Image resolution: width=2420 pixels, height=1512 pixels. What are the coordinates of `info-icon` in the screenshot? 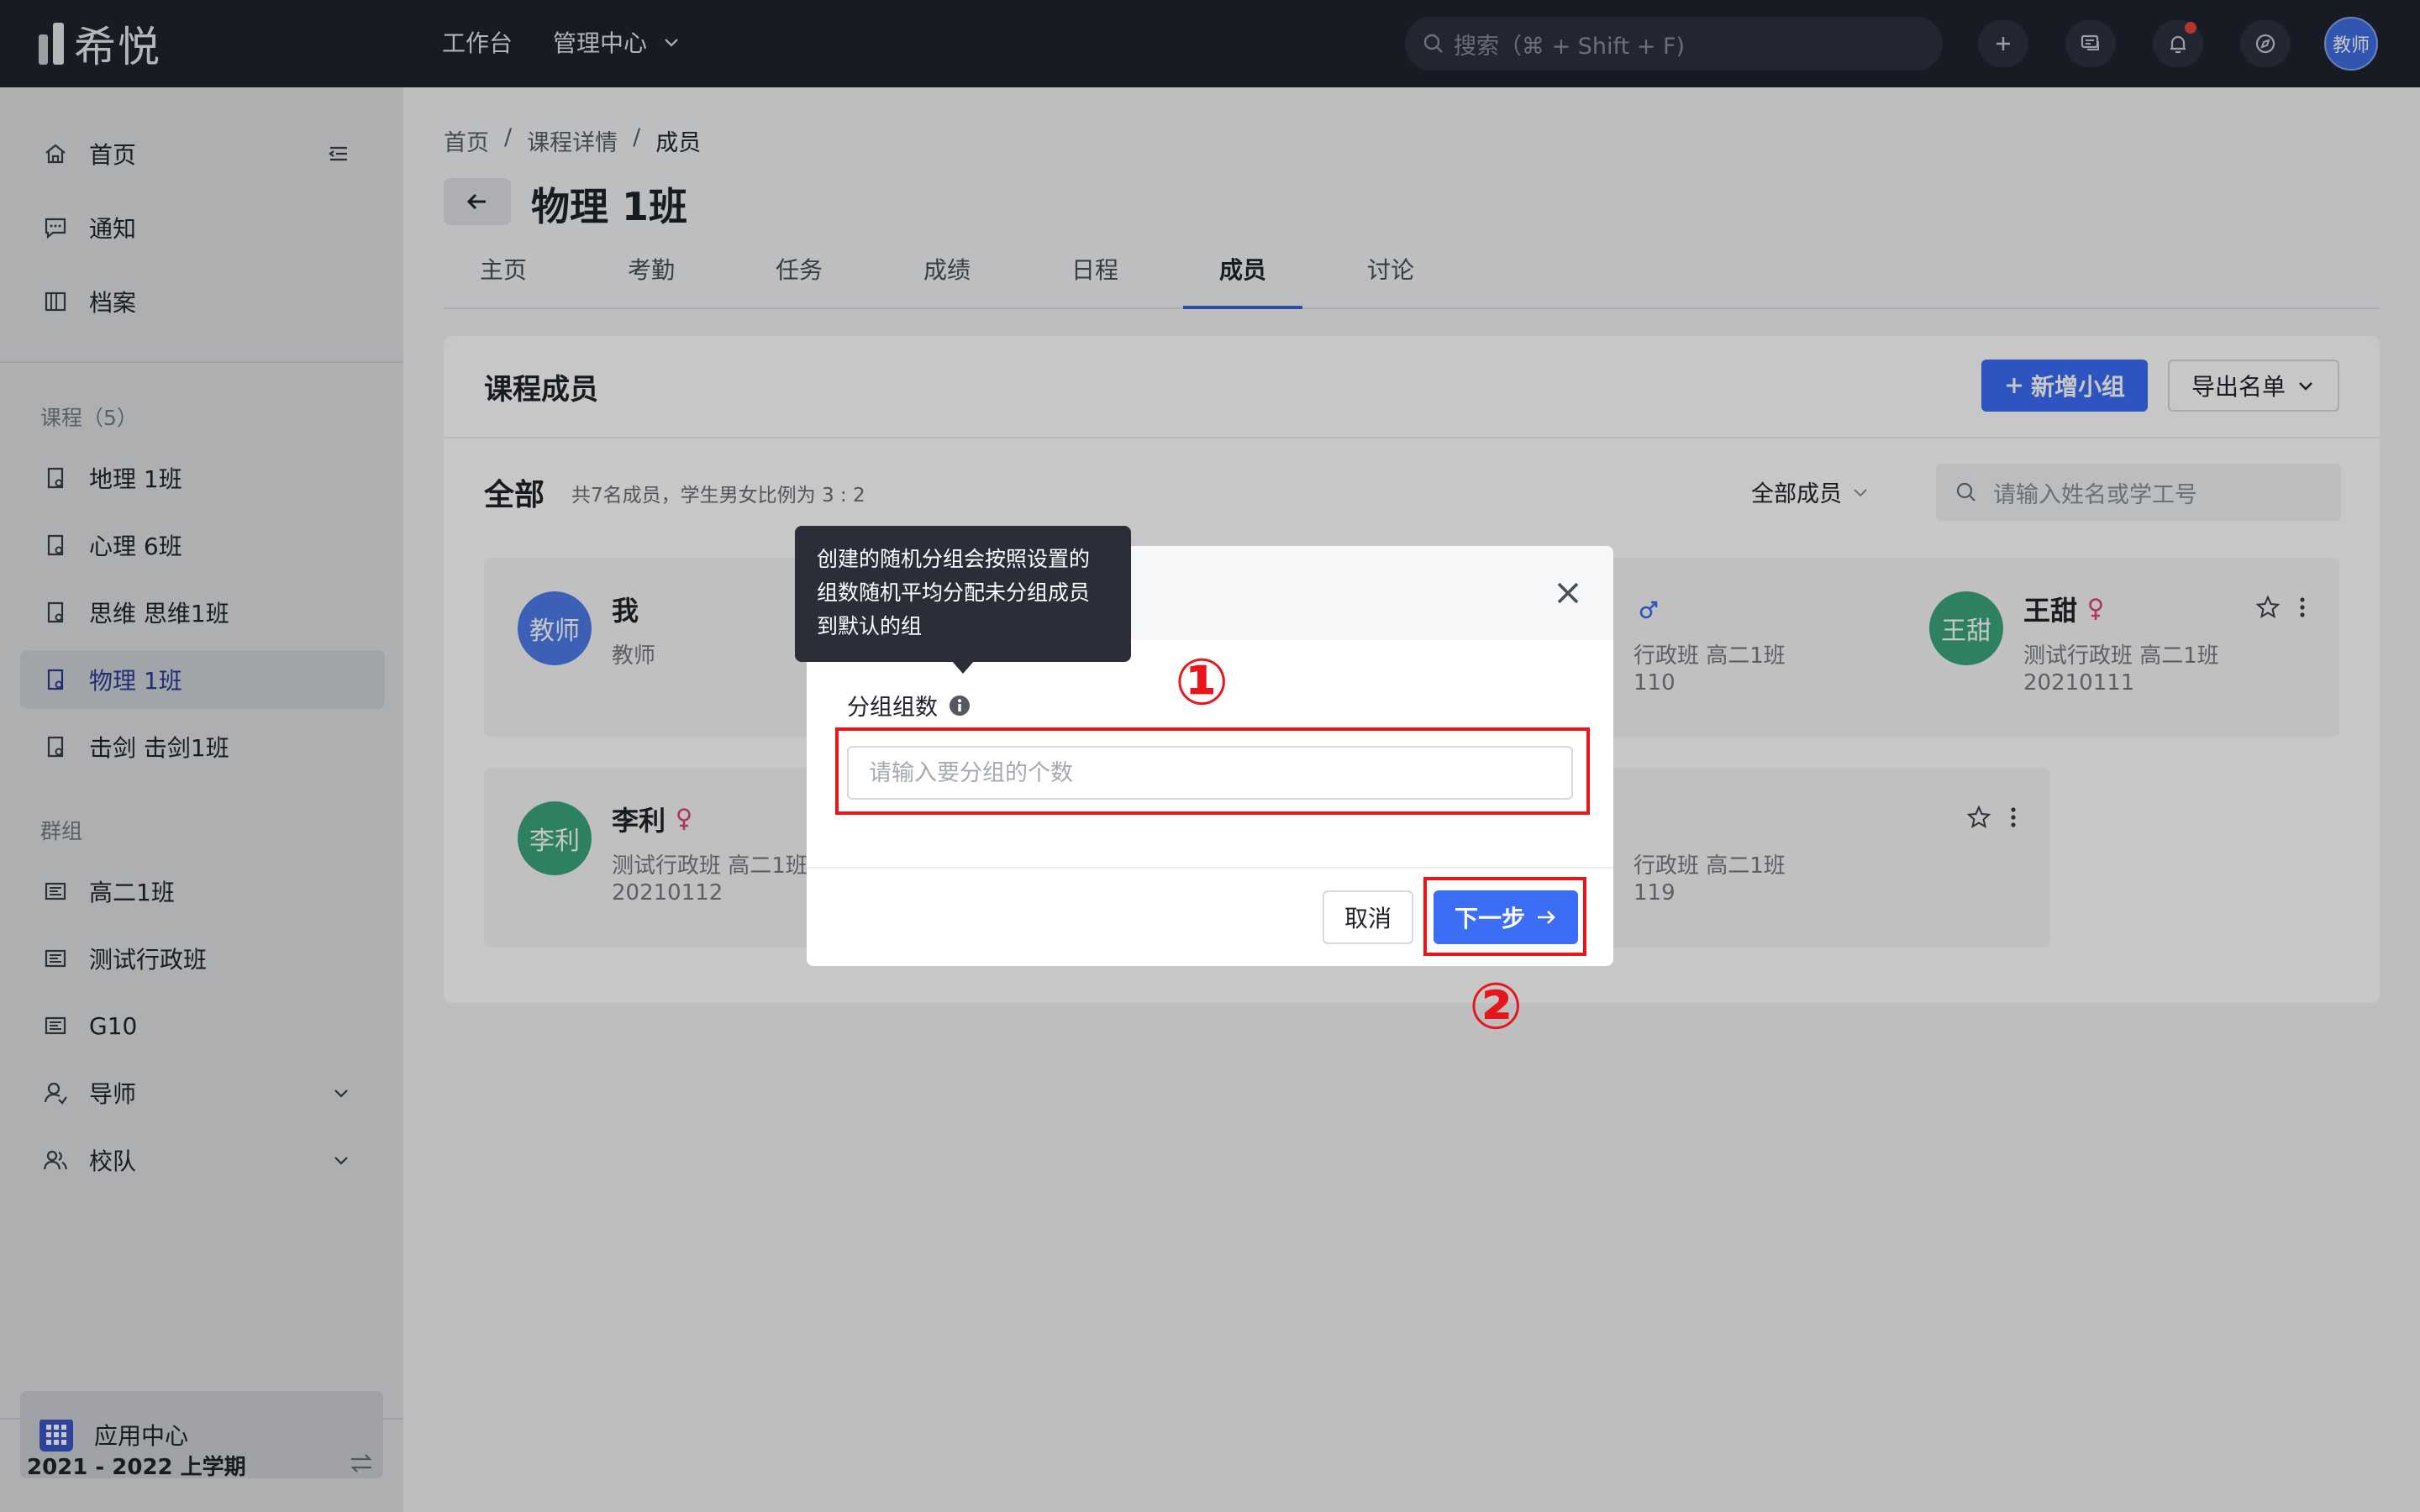 It's located at (960, 705).